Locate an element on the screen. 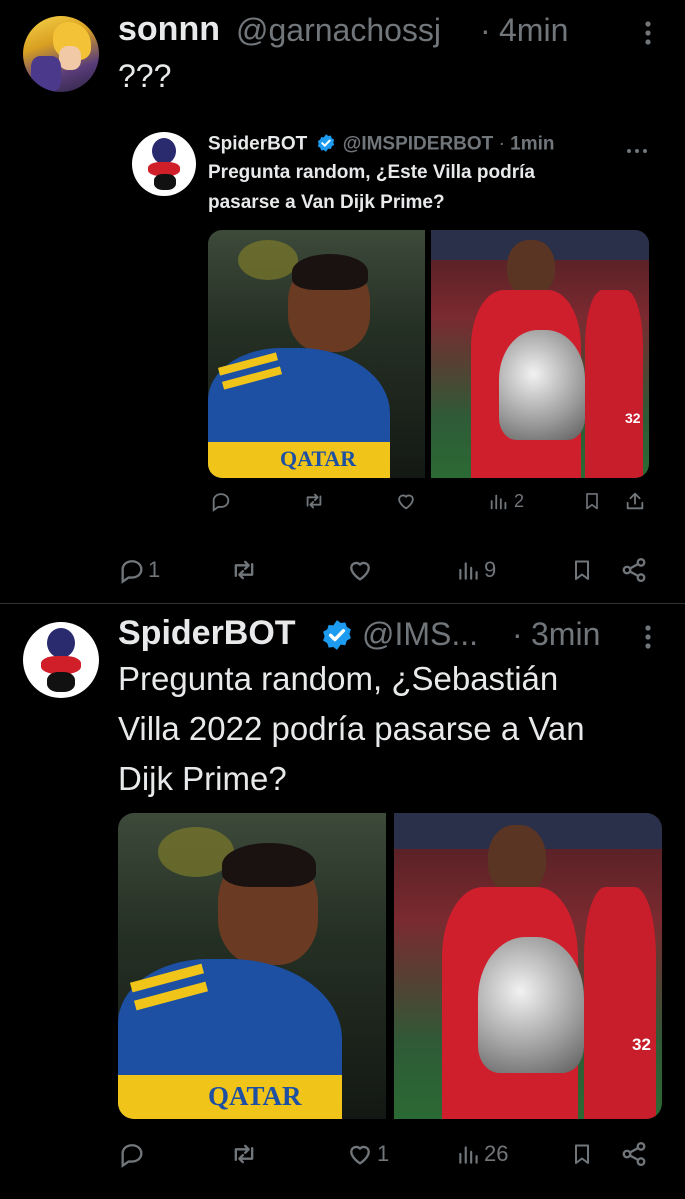 Image resolution: width=685 pixels, height=1199 pixels. quoted-avatar is located at coordinates (164, 164).